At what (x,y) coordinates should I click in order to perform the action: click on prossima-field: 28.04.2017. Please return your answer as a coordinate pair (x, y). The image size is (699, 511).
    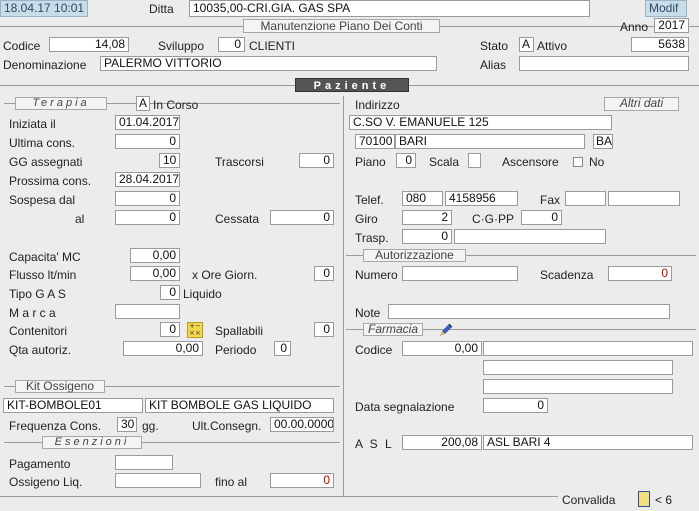
    Looking at the image, I should click on (147, 179).